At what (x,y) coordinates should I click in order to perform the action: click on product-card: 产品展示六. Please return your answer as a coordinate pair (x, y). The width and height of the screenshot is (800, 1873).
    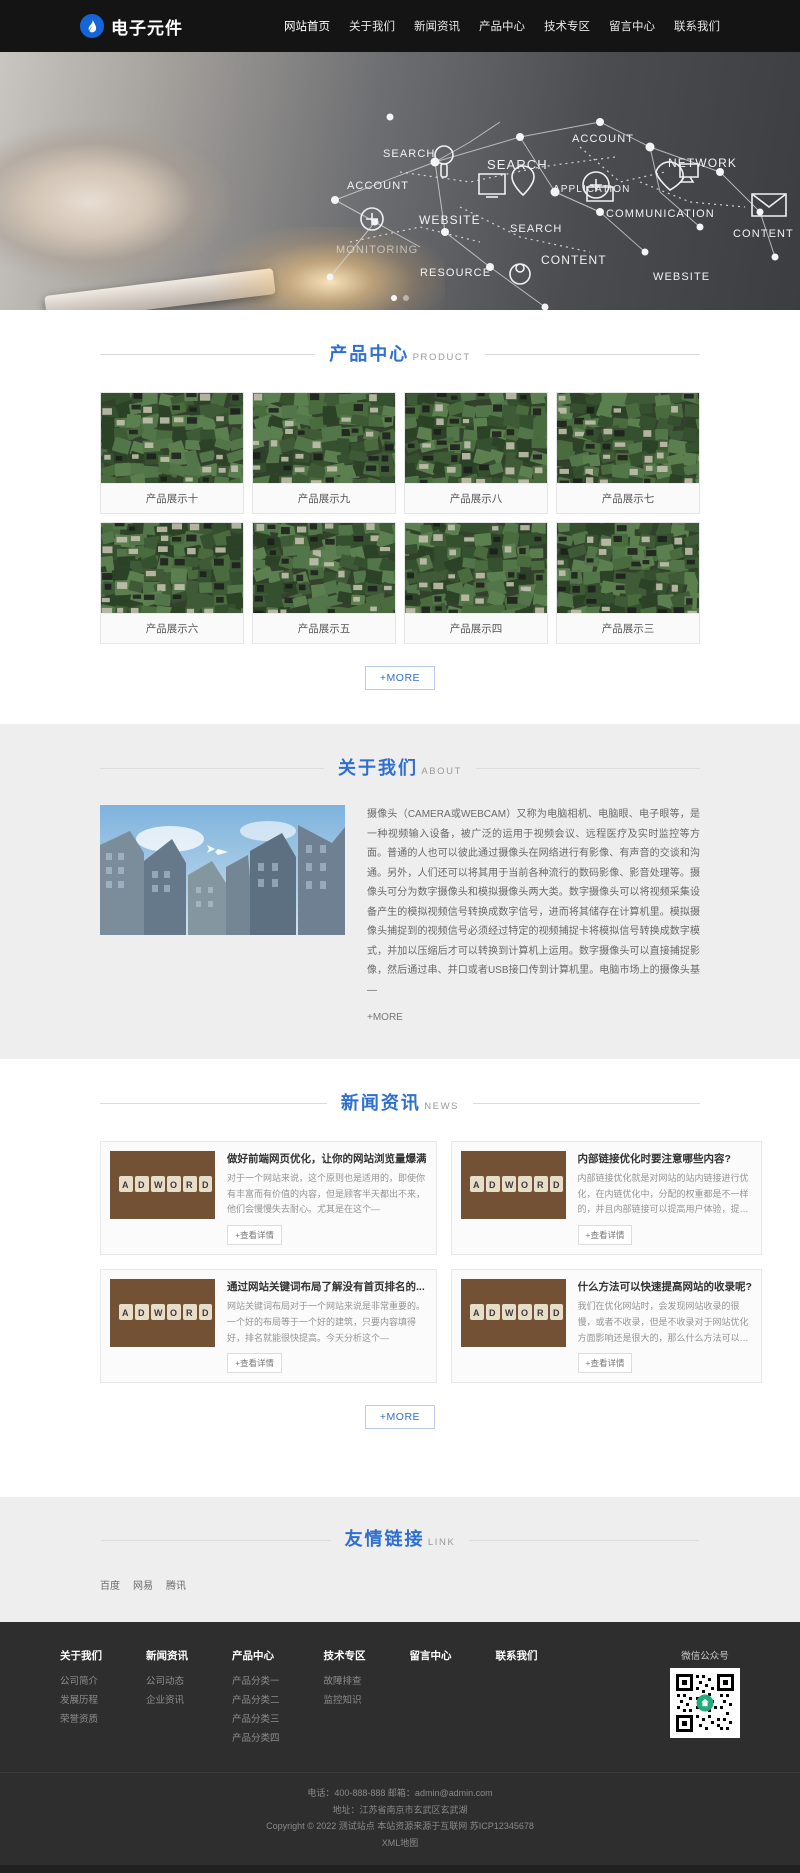
    Looking at the image, I should click on (172, 583).